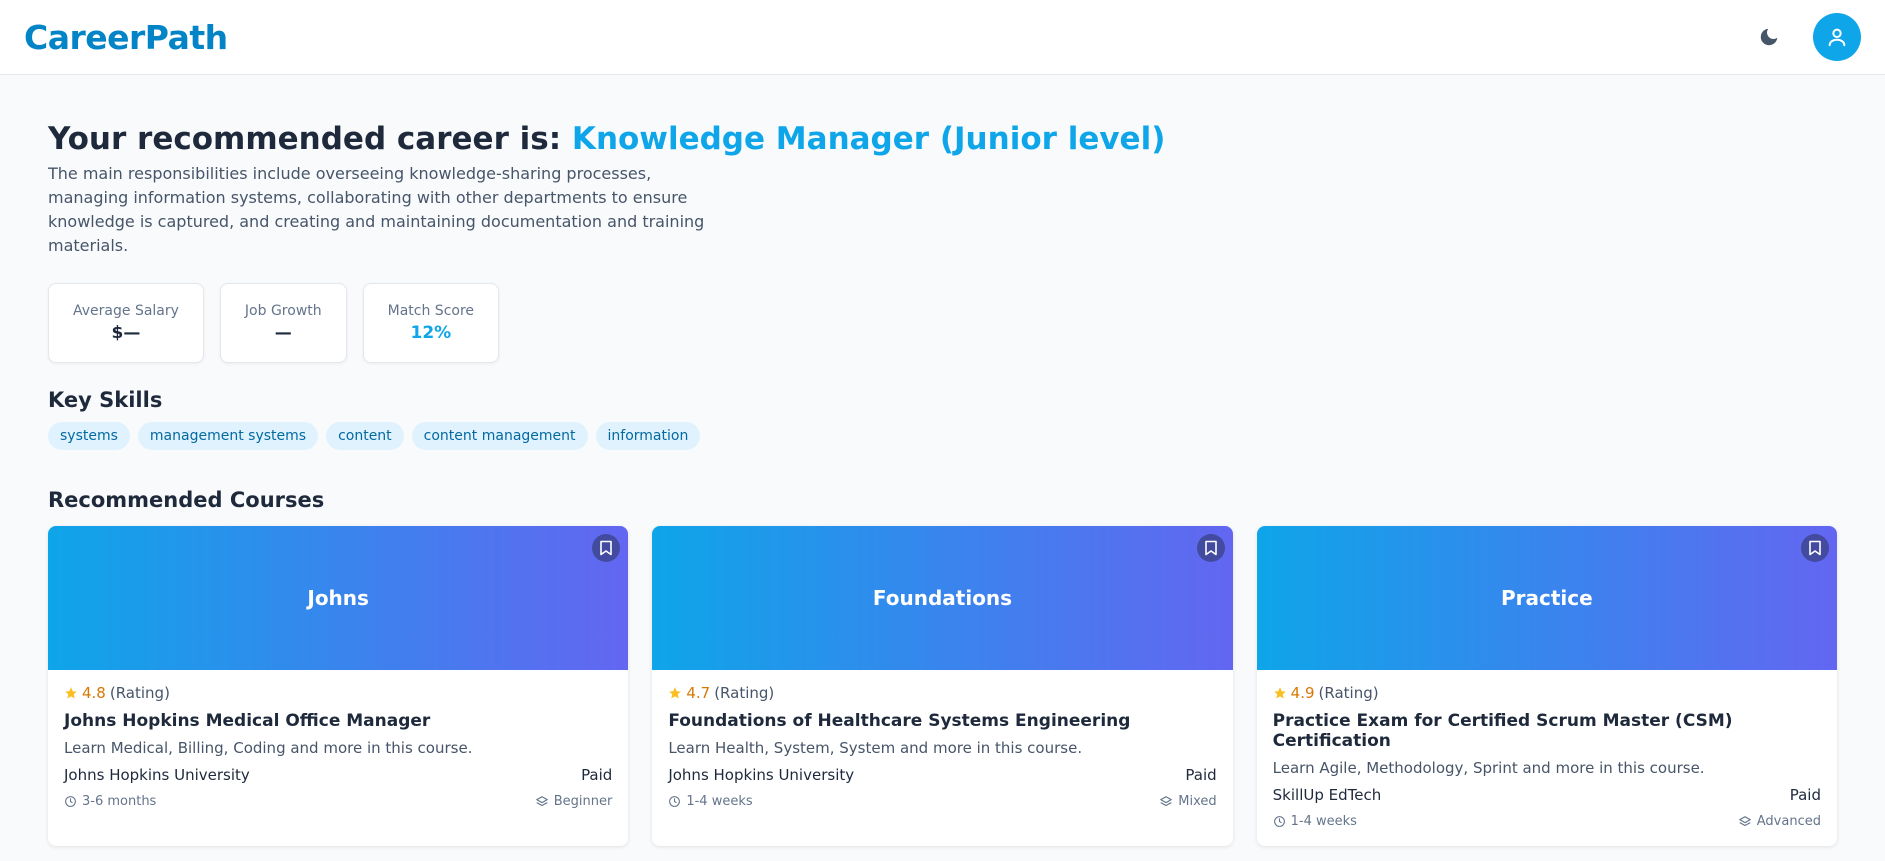 This screenshot has width=1885, height=861. I want to click on course-banner: Foundations, so click(942, 598).